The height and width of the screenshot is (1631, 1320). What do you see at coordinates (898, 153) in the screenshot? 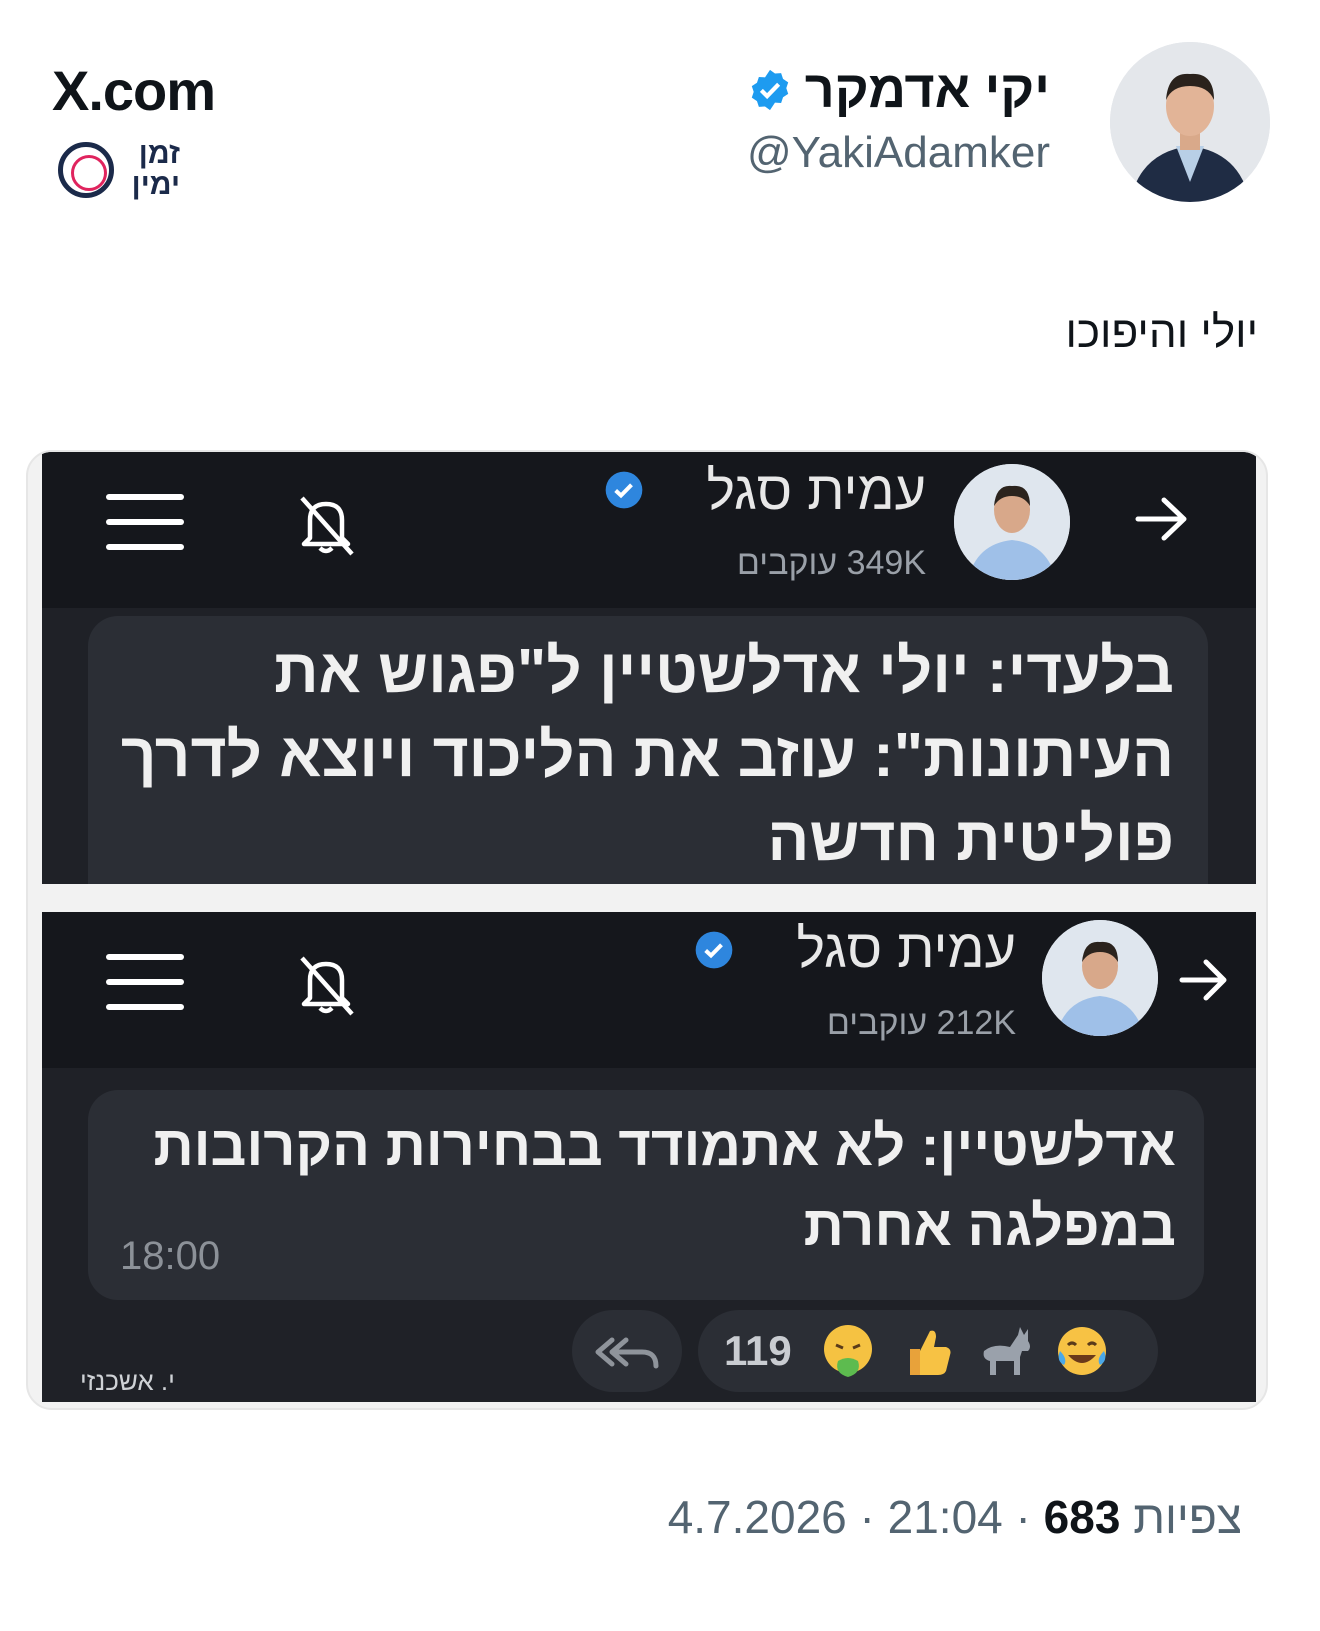
I see `author-handle: @YakiAdamker` at bounding box center [898, 153].